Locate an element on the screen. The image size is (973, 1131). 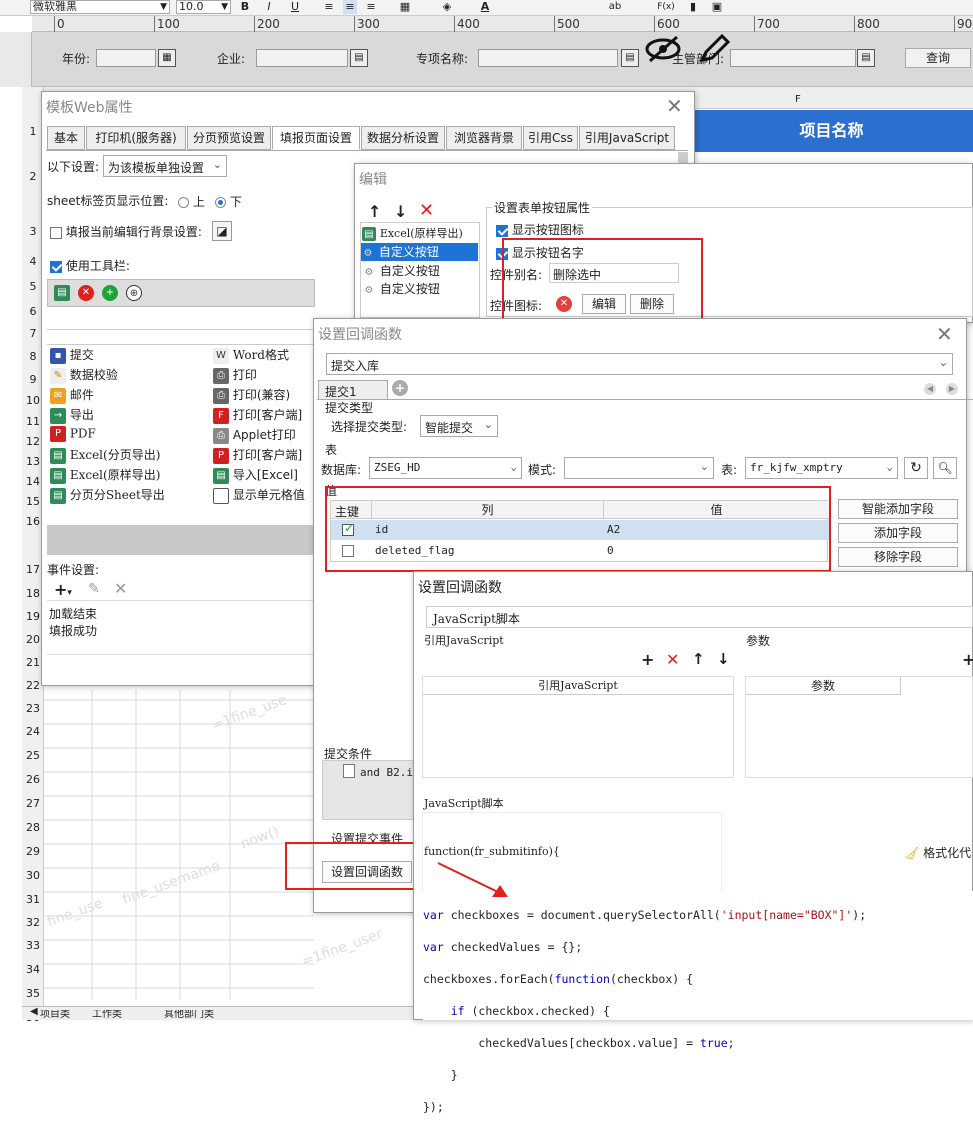
list-item: P PDF is located at coordinates (73, 434).